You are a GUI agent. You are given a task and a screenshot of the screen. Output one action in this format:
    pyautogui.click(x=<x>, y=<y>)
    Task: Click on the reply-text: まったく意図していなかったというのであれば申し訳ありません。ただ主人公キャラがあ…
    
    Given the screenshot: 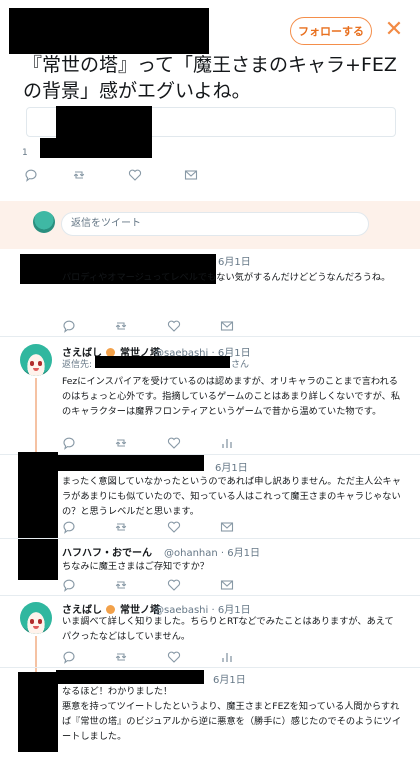 What is the action you would take?
    pyautogui.click(x=231, y=496)
    